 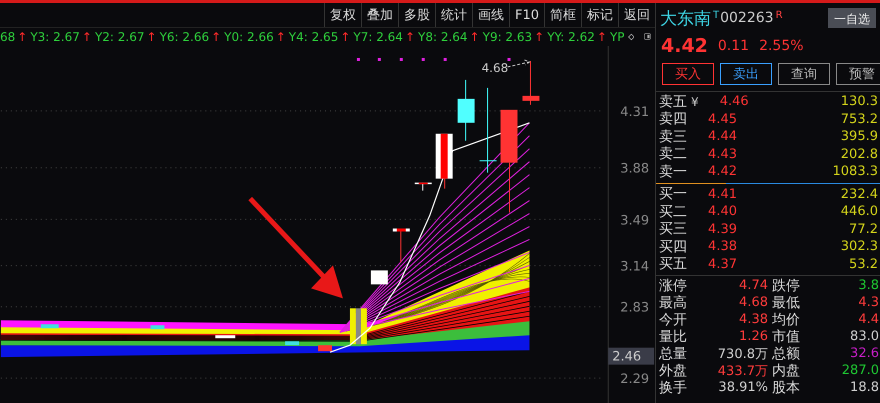 What do you see at coordinates (743, 387) in the screenshot?
I see `stat-value: 38.91%` at bounding box center [743, 387].